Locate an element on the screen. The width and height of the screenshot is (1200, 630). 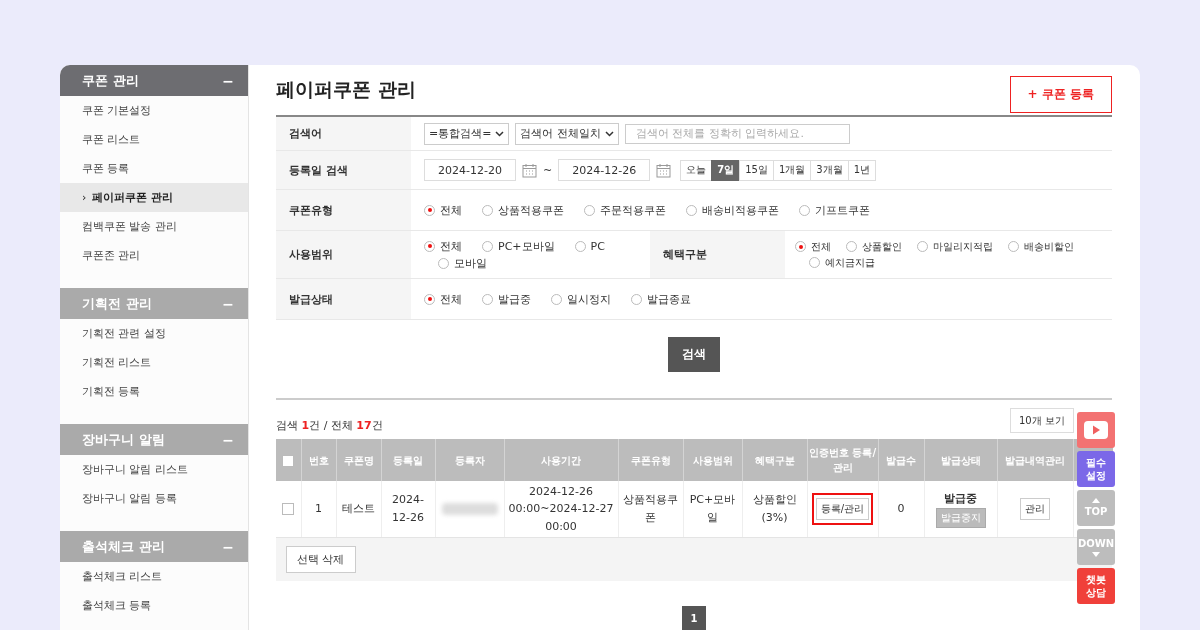
date-range-button: 1개월 is located at coordinates (792, 170).